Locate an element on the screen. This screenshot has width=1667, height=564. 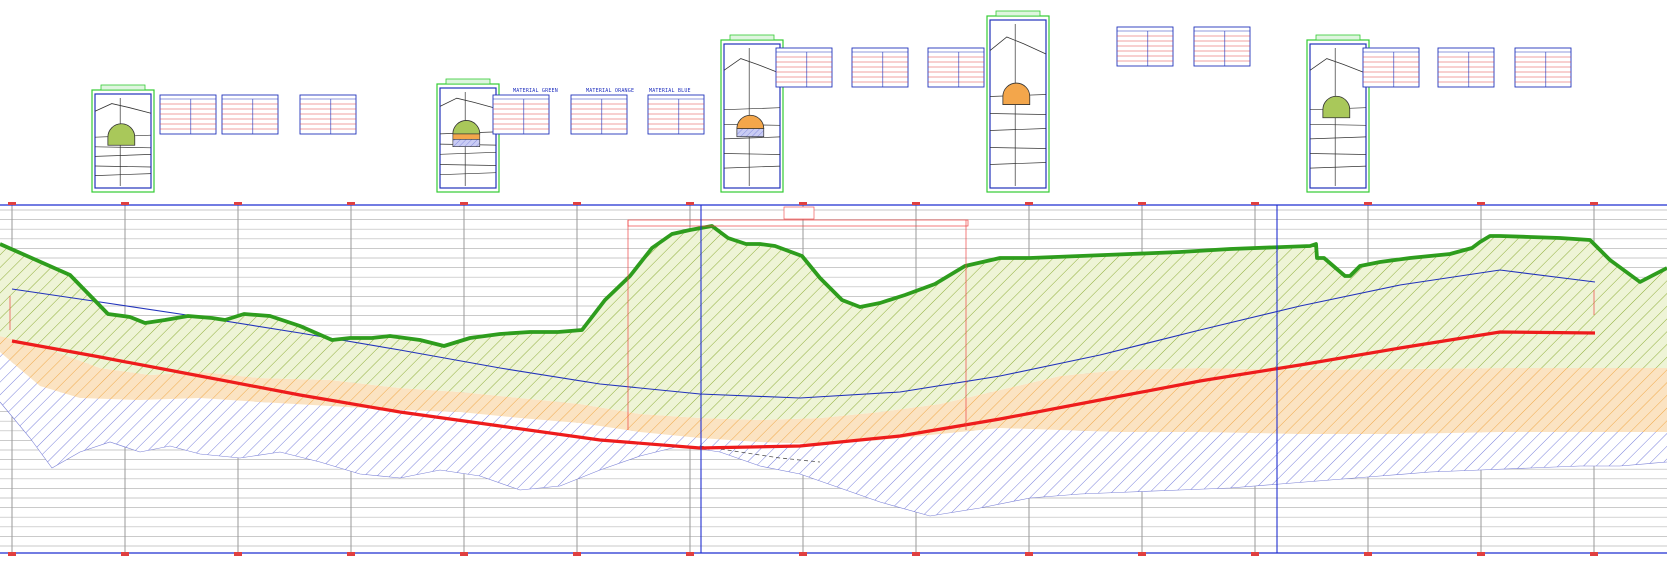
material-orange-note: MATERIAL ORANGE is located at coordinates (610, 91).